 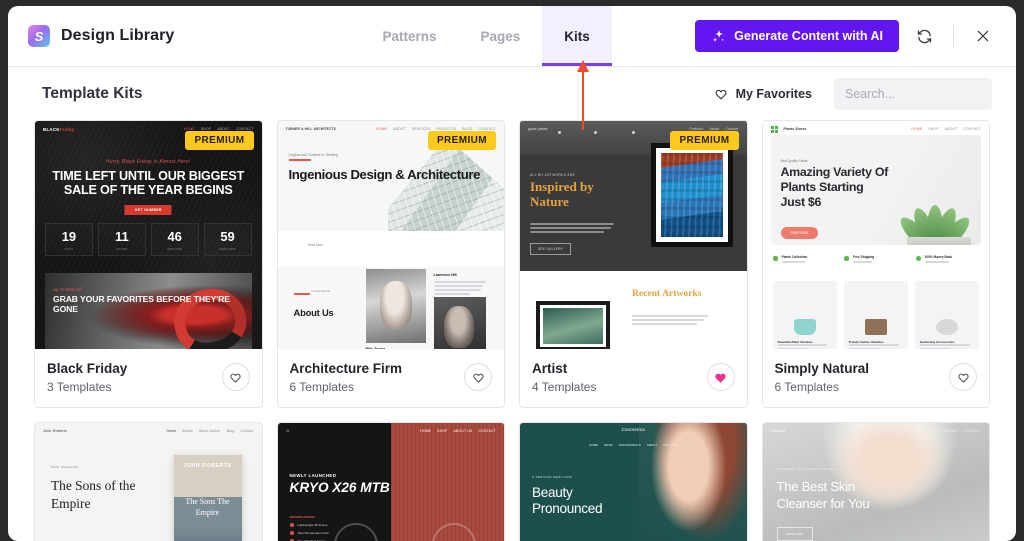 I want to click on kit-name: Simply Natural, so click(x=822, y=368).